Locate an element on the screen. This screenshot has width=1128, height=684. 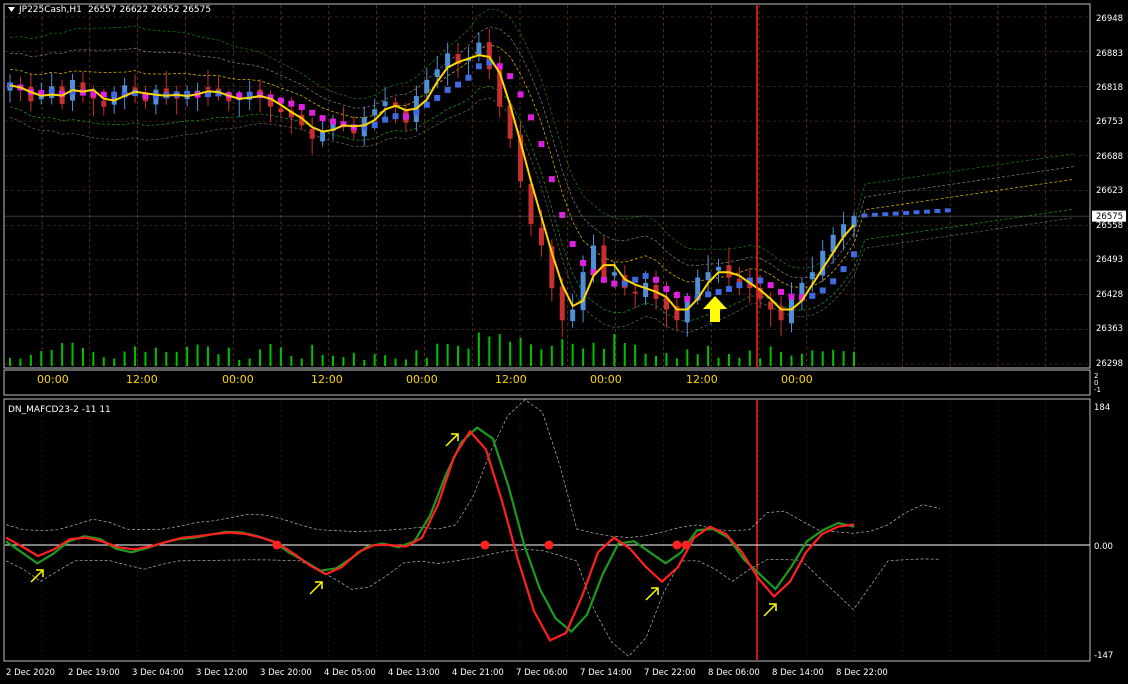
time-strip-panel is located at coordinates (547, 382).